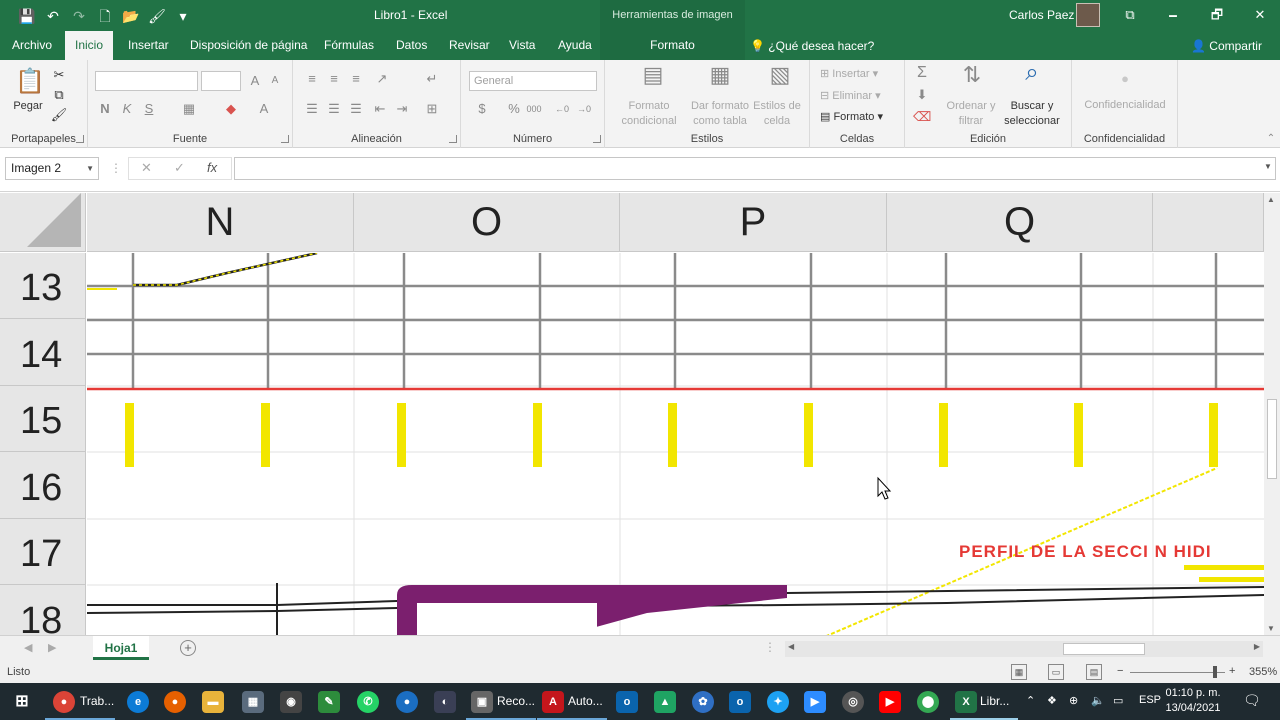 Image resolution: width=1280 pixels, height=720 pixels. I want to click on next-sheet-icon: ▶, so click(52, 647).